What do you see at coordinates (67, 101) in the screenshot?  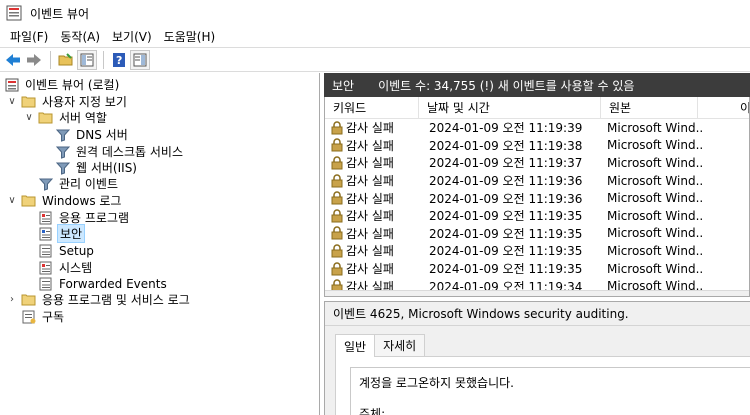 I see `tree-item-custom-views: ∨ 사용자 지정 보기` at bounding box center [67, 101].